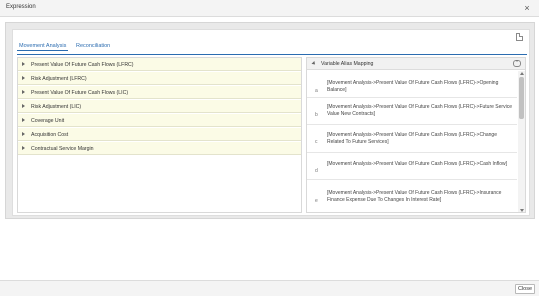 The image size is (539, 296). What do you see at coordinates (159, 106) in the screenshot?
I see `tree-item: Risk Adjustment (LIC)` at bounding box center [159, 106].